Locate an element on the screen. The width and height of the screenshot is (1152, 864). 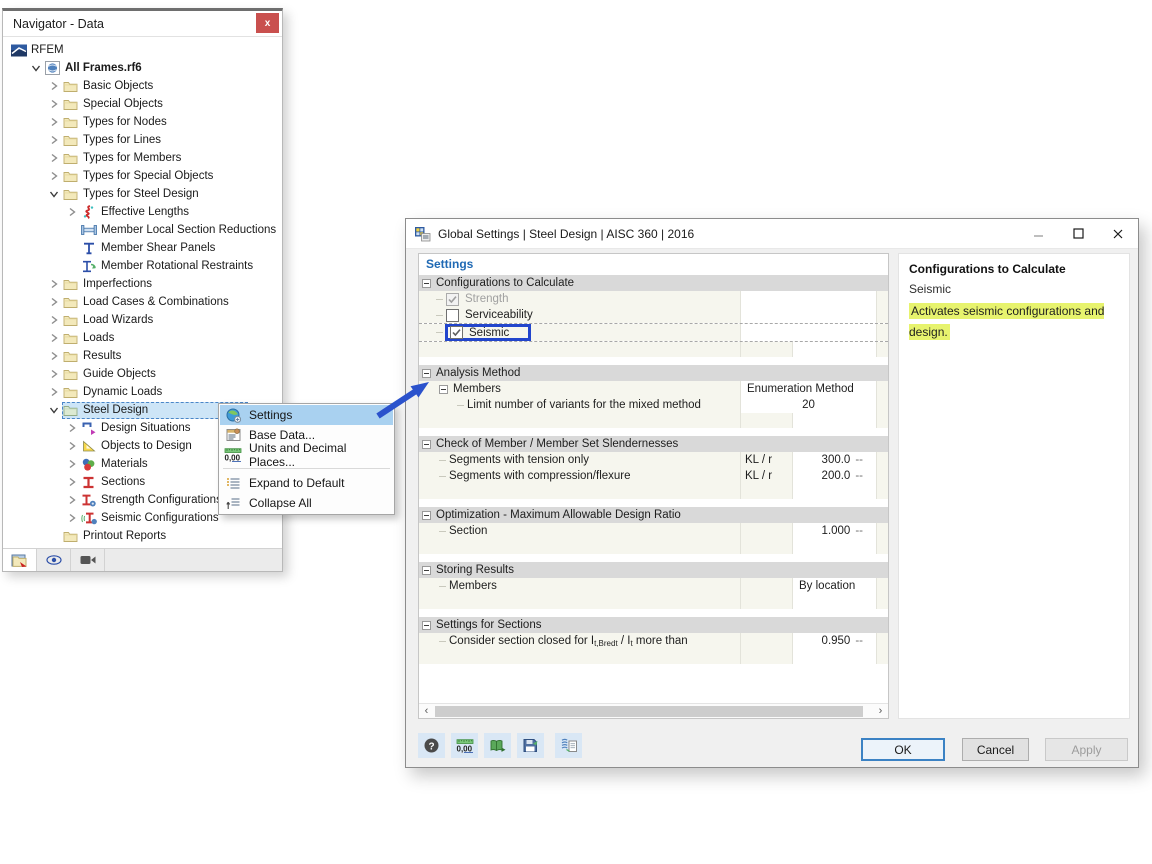
tree-item-types-for-nodes: Types for Nodes is located at coordinates (142, 122).